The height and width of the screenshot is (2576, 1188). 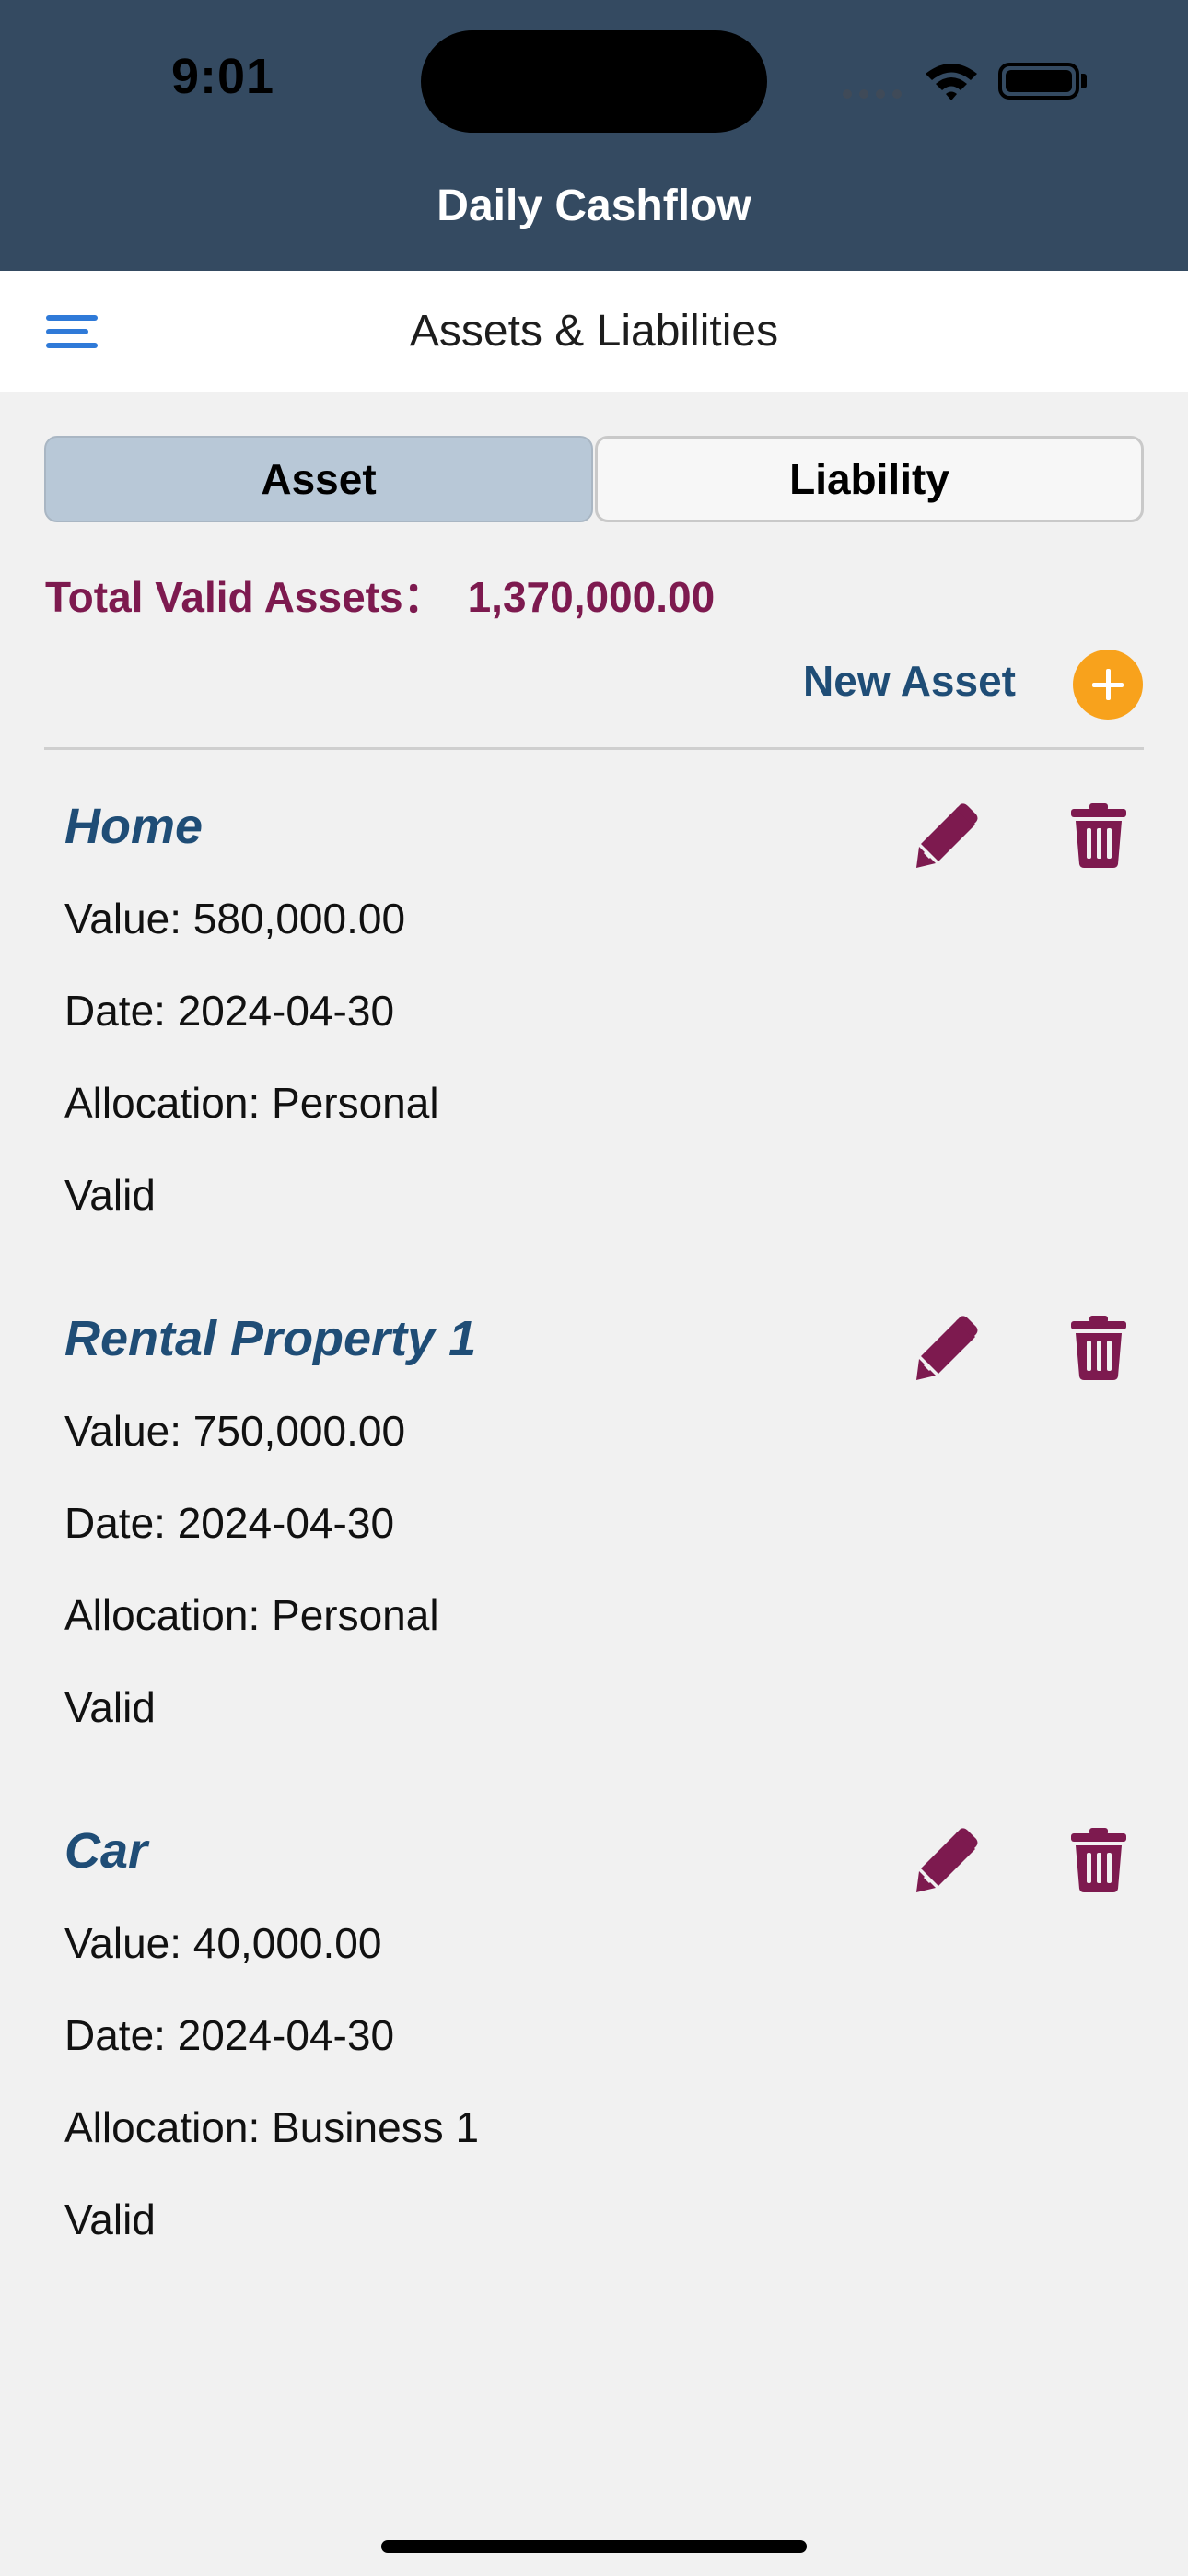 I want to click on total-value: 1,370,000.00, so click(x=591, y=597).